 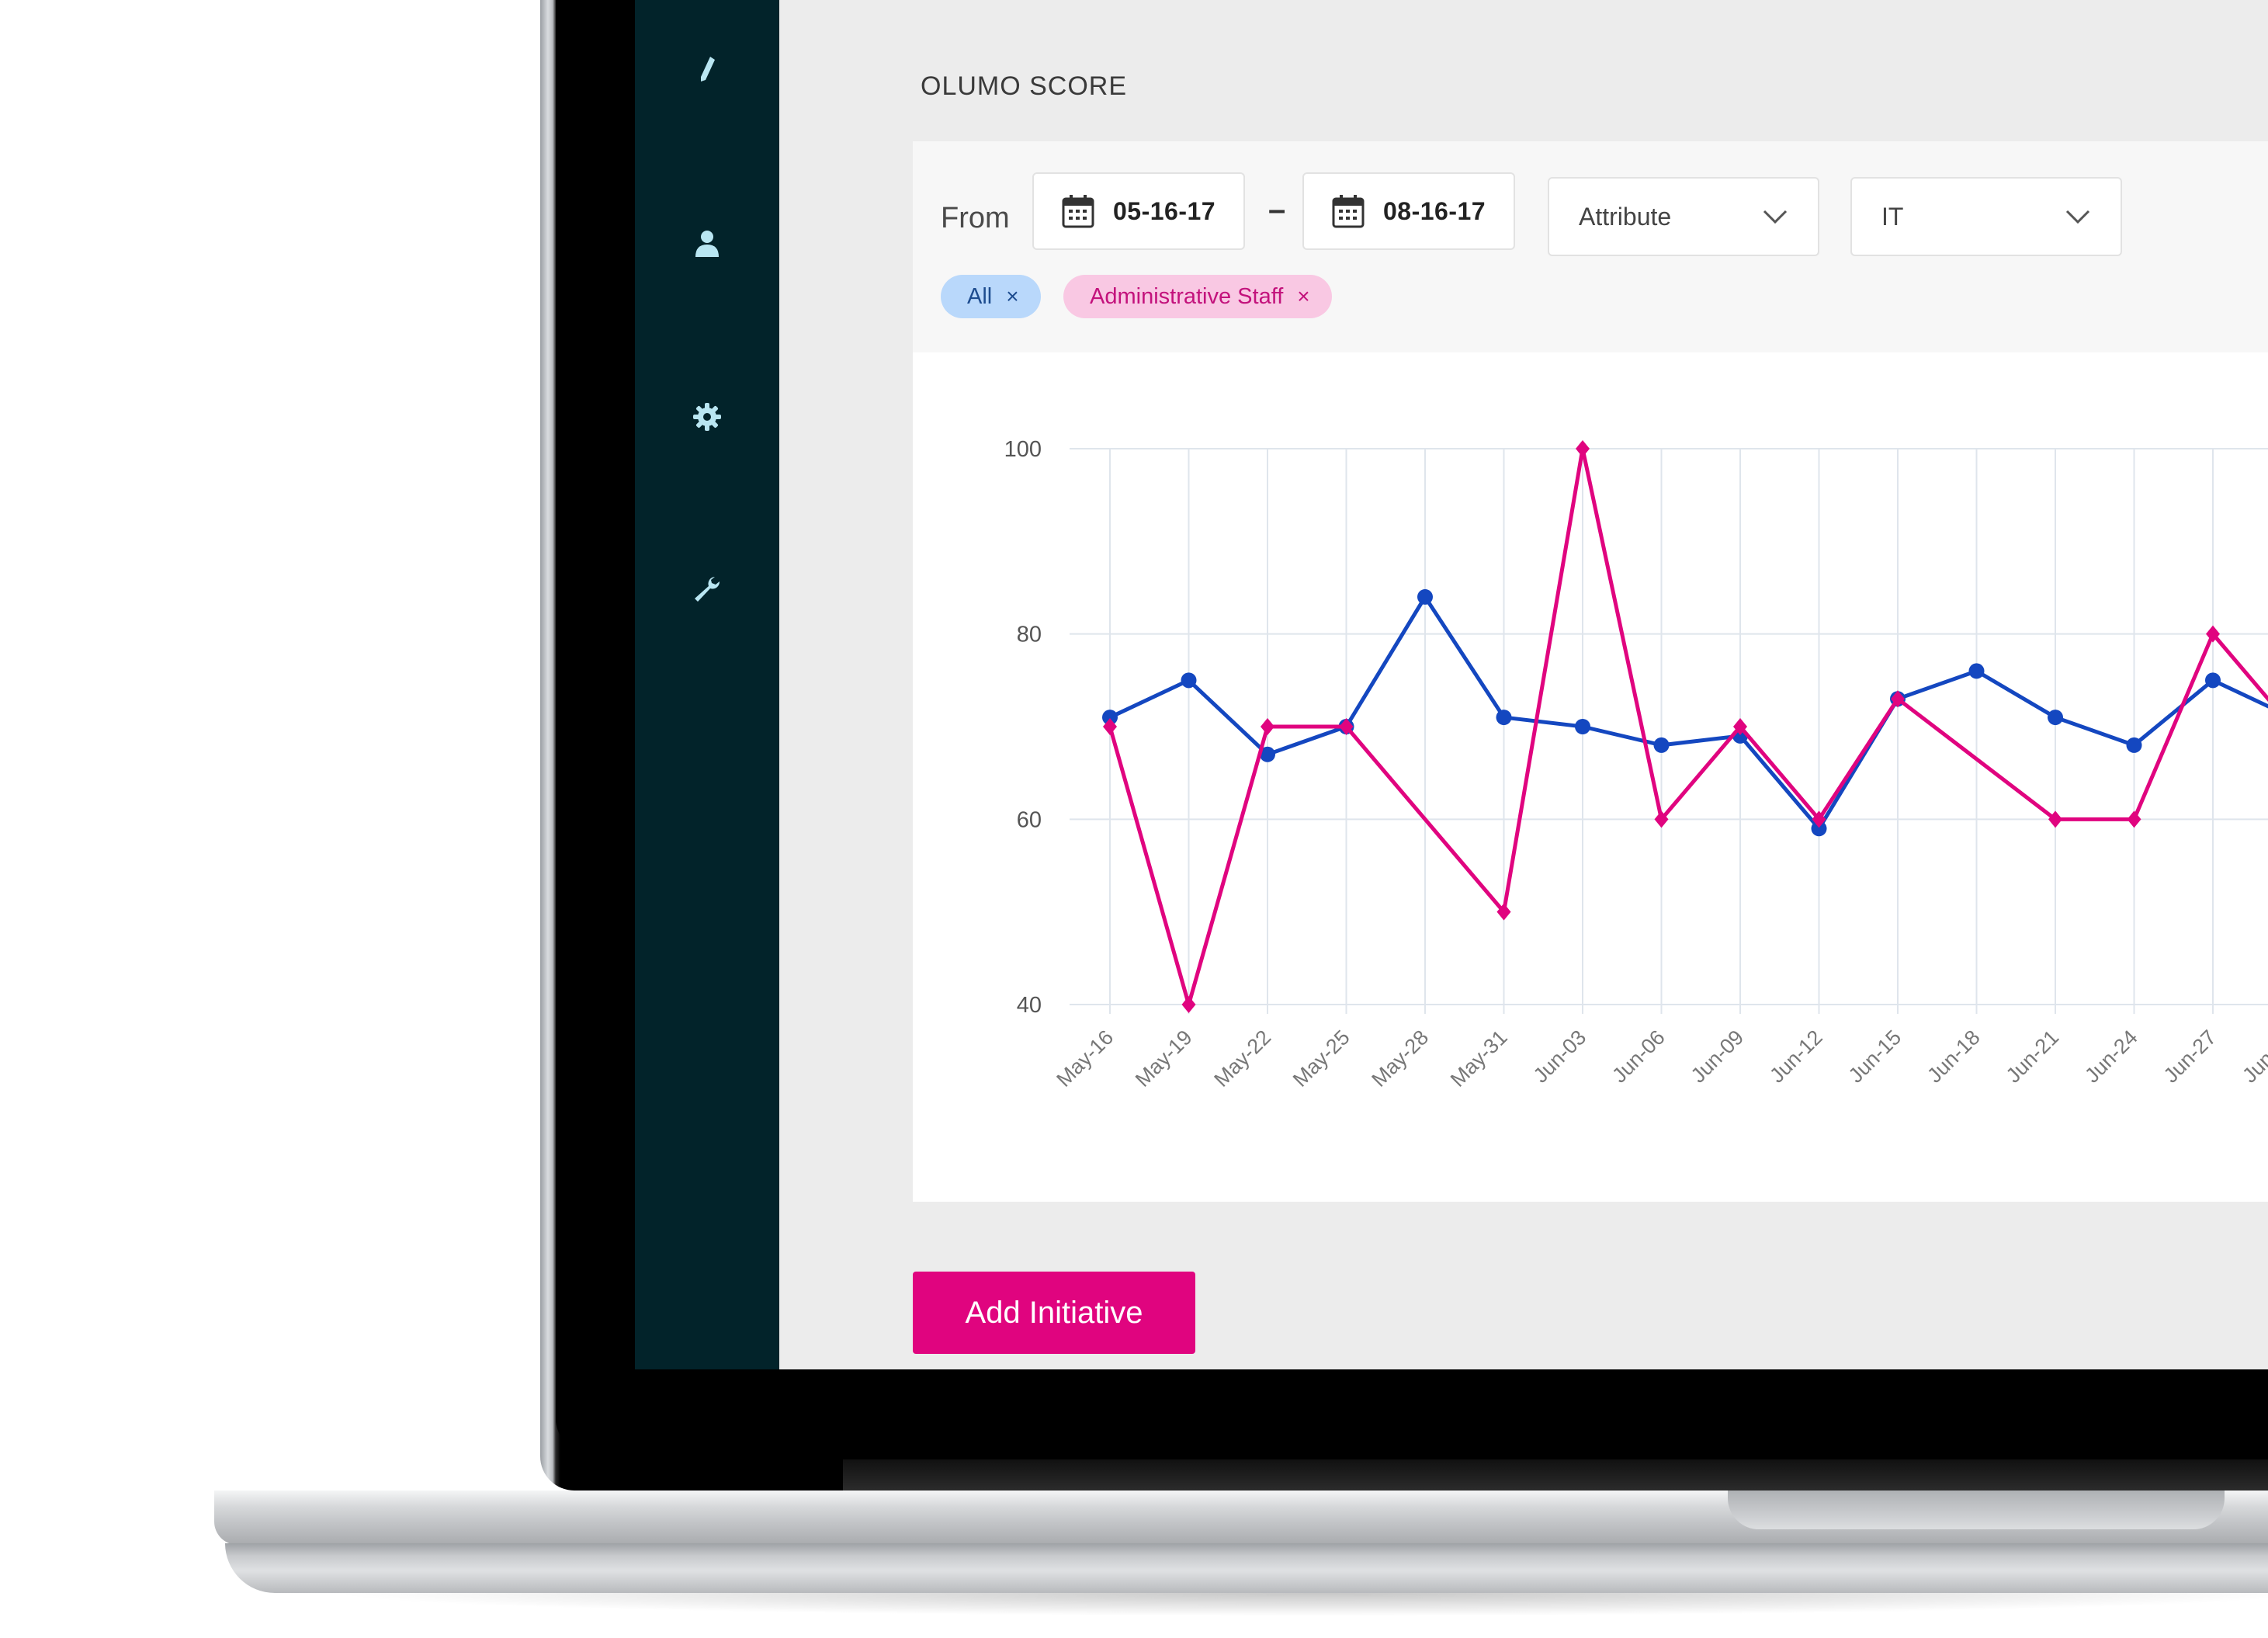 I want to click on laptop-notch, so click(x=1976, y=1510).